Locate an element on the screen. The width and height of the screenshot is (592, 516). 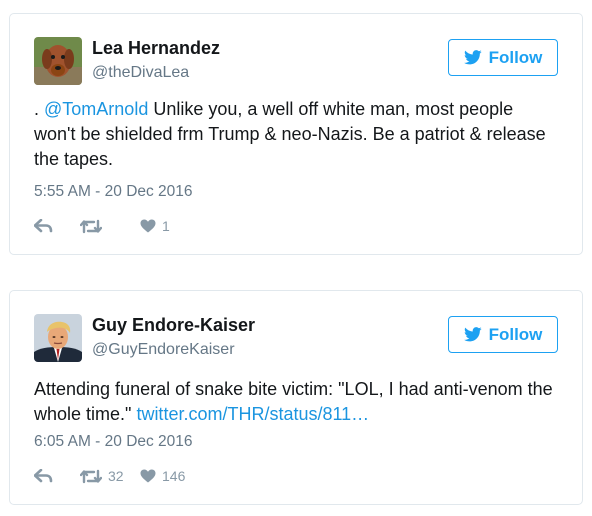
timestamp: 6:05 AM - 20 Dec 2016 is located at coordinates (113, 442).